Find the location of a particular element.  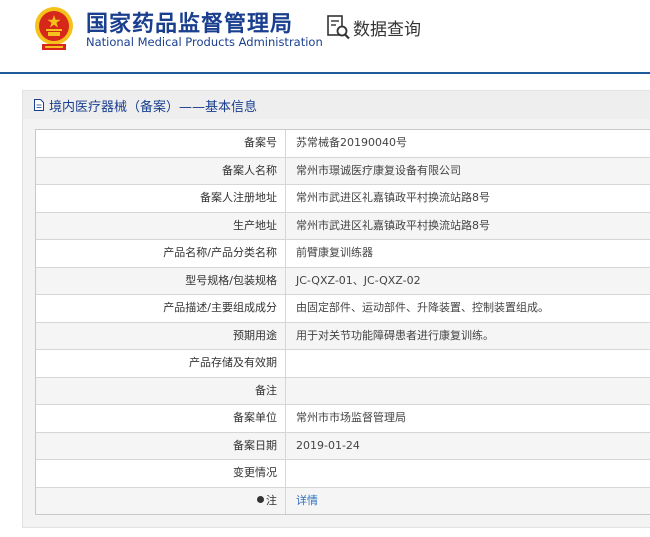

data-query-link: 数据查询 is located at coordinates (373, 27).